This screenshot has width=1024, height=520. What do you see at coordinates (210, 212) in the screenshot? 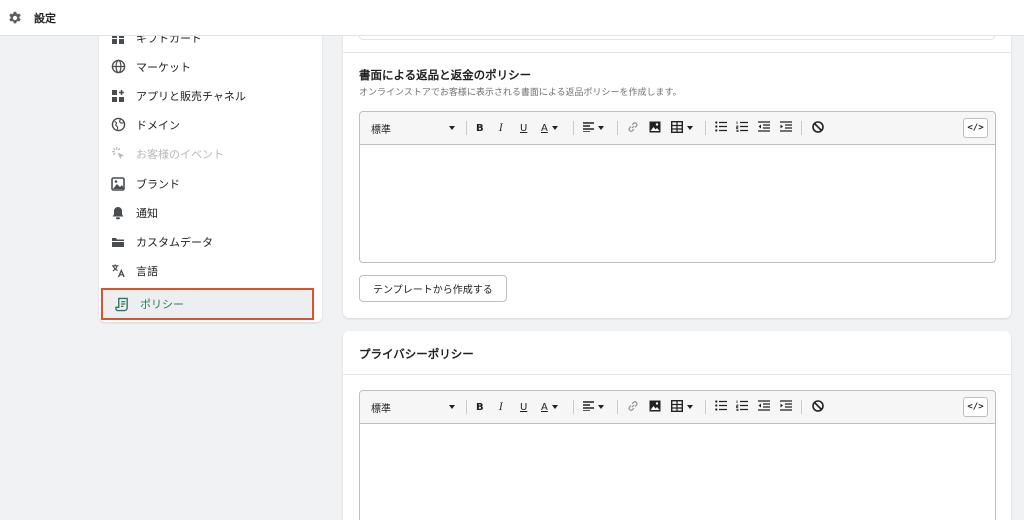
I see `sidebar-item-notifications: 通知` at bounding box center [210, 212].